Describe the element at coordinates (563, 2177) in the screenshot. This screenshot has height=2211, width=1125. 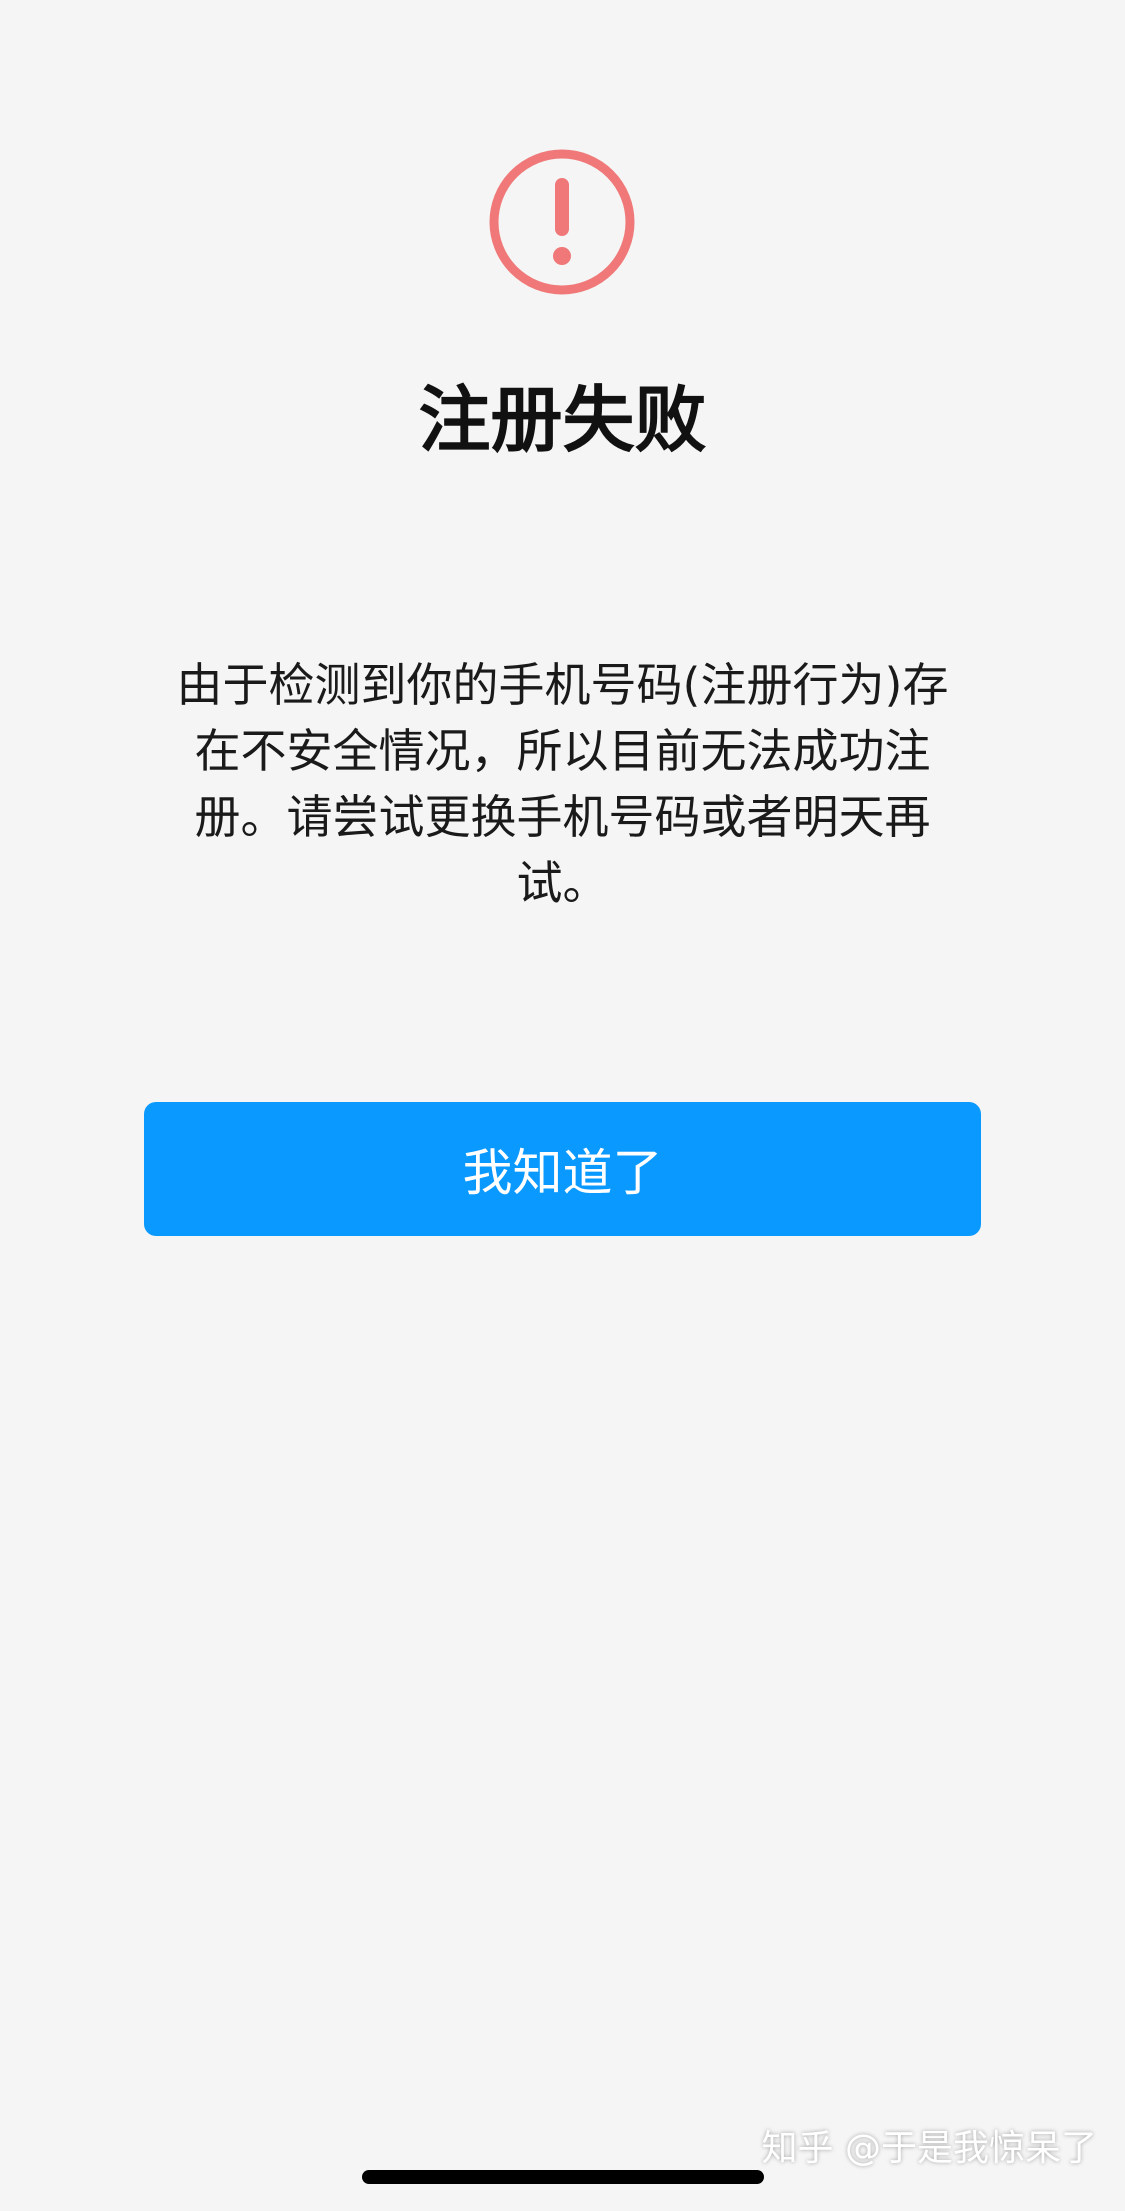
I see `home-indicator` at that location.